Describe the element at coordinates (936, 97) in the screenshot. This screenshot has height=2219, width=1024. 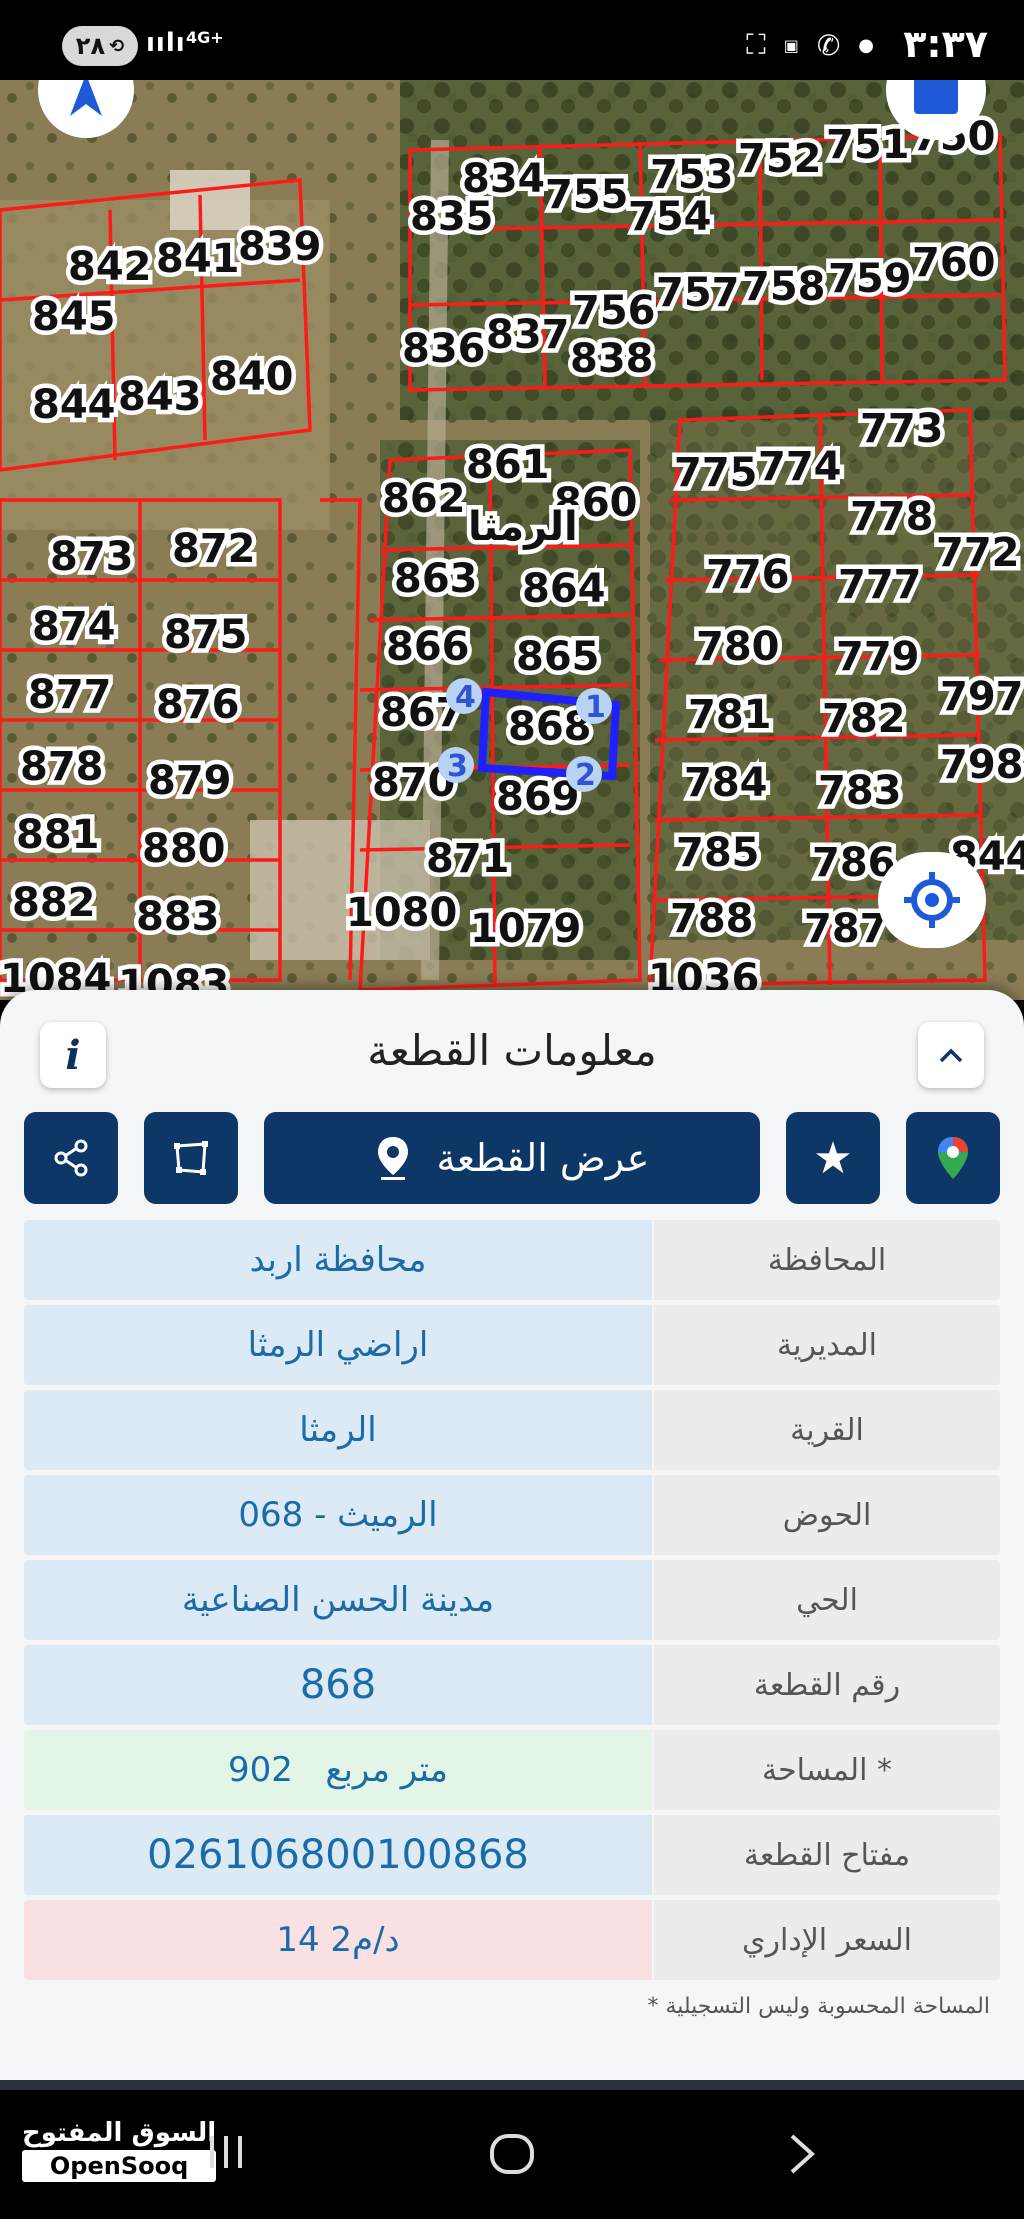
I see `layers-icon` at that location.